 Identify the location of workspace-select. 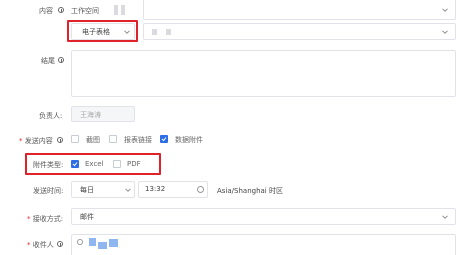
(299, 10).